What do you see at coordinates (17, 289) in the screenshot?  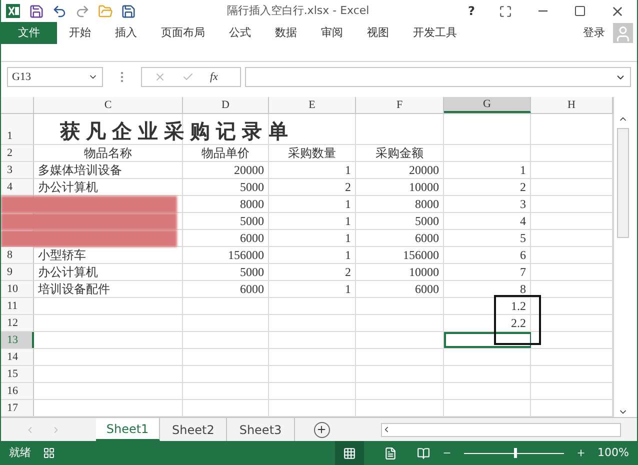 I see `row-header: 10` at bounding box center [17, 289].